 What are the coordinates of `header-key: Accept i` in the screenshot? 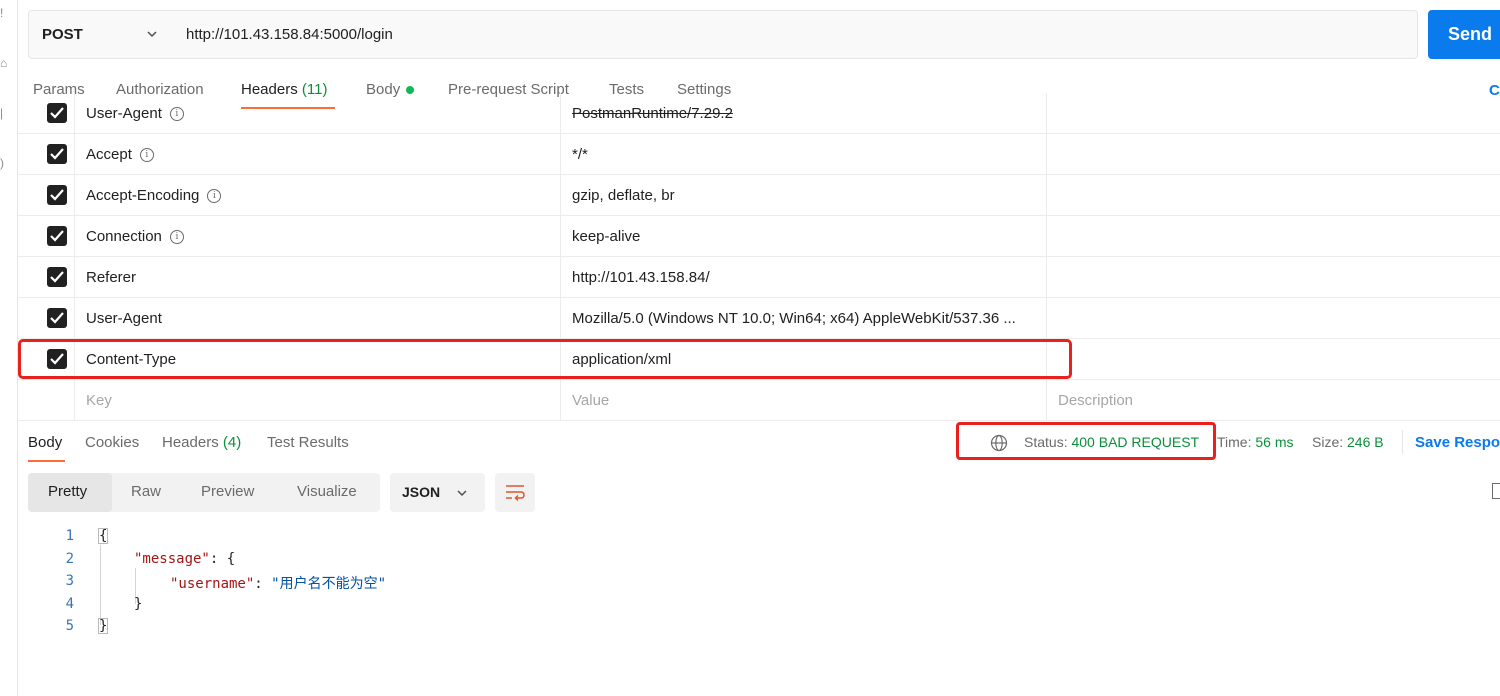 It's located at (120, 154).